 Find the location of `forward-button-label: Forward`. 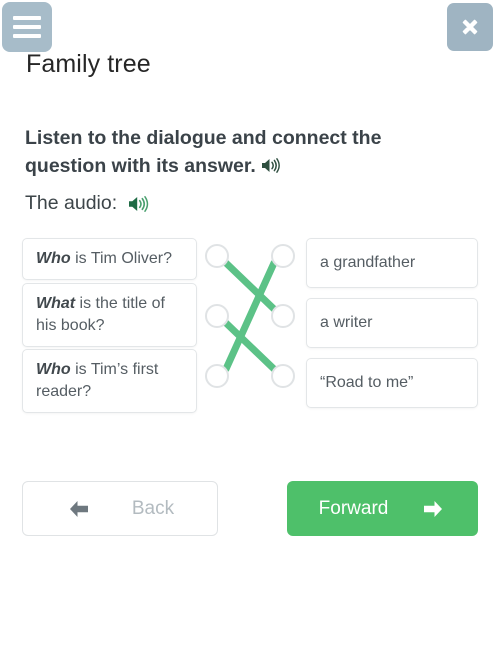

forward-button-label: Forward is located at coordinates (353, 508).